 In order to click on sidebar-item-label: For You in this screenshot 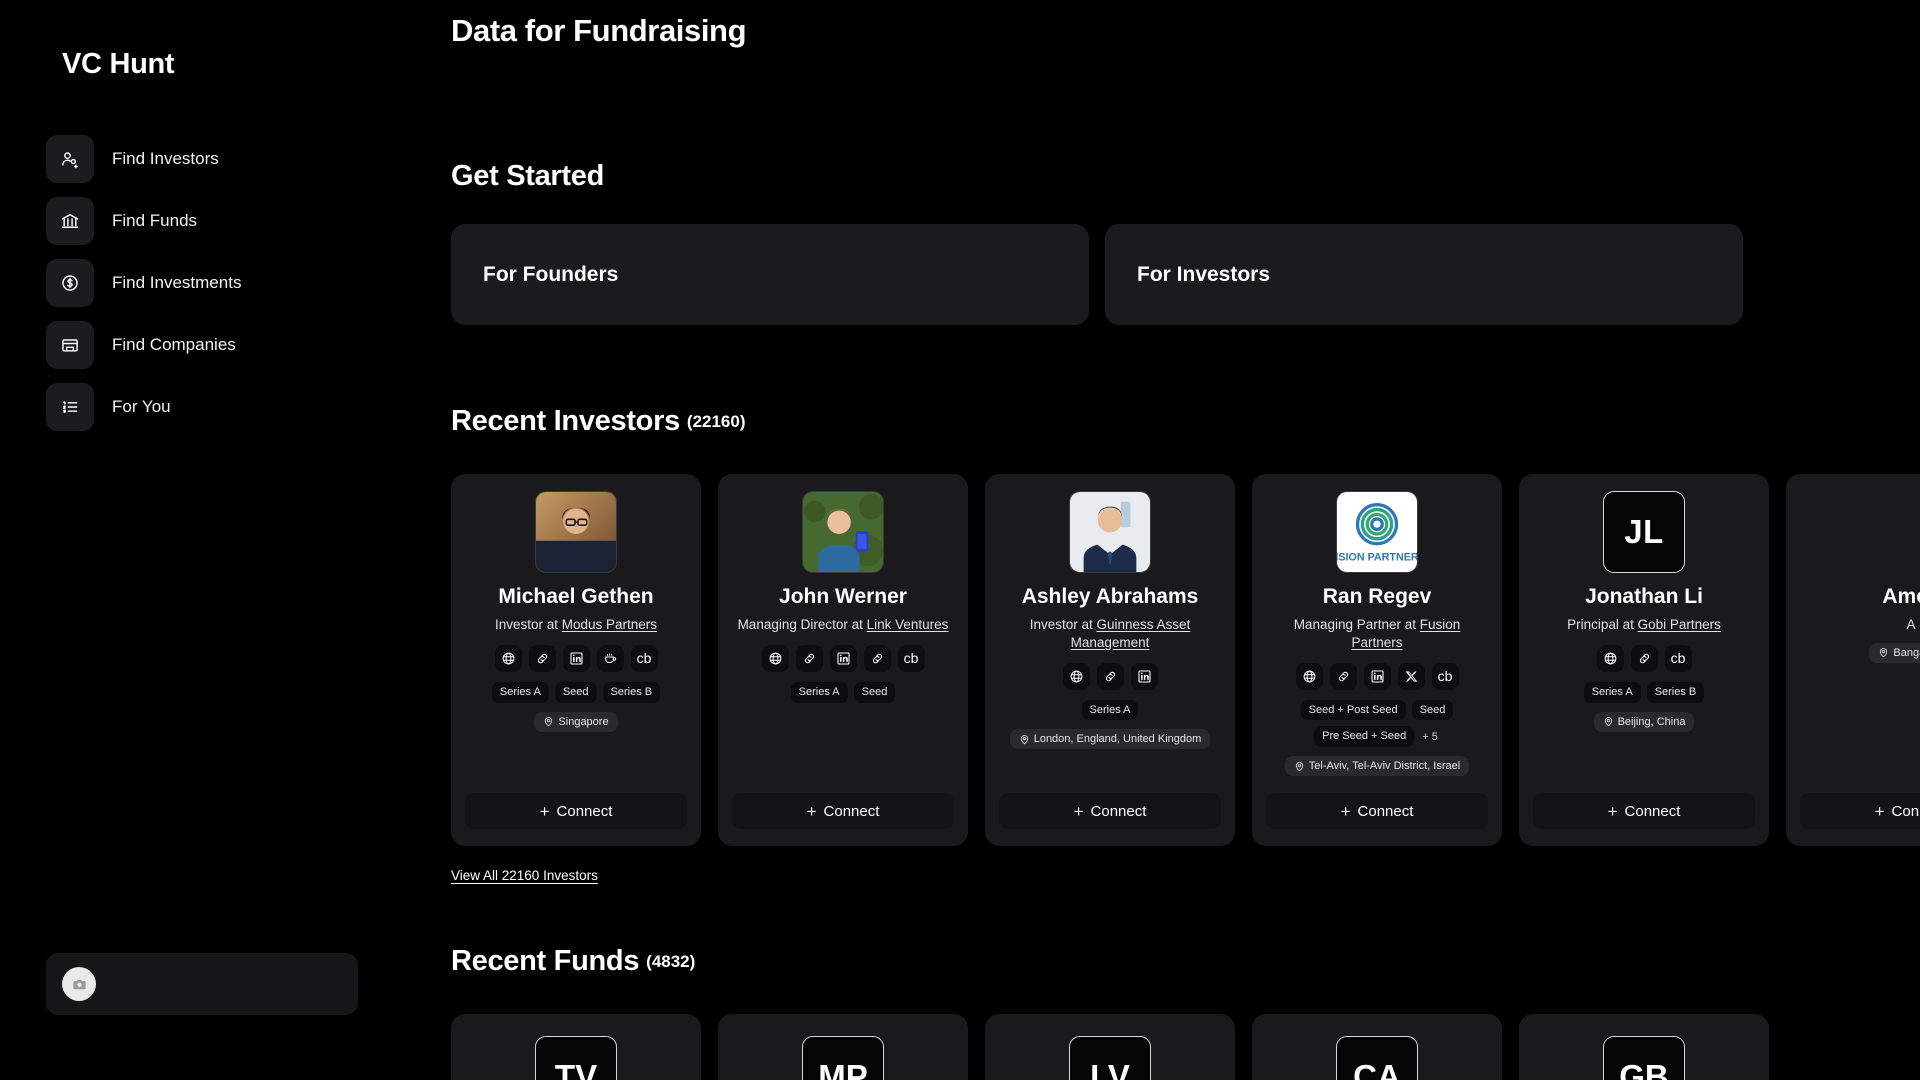, I will do `click(141, 406)`.